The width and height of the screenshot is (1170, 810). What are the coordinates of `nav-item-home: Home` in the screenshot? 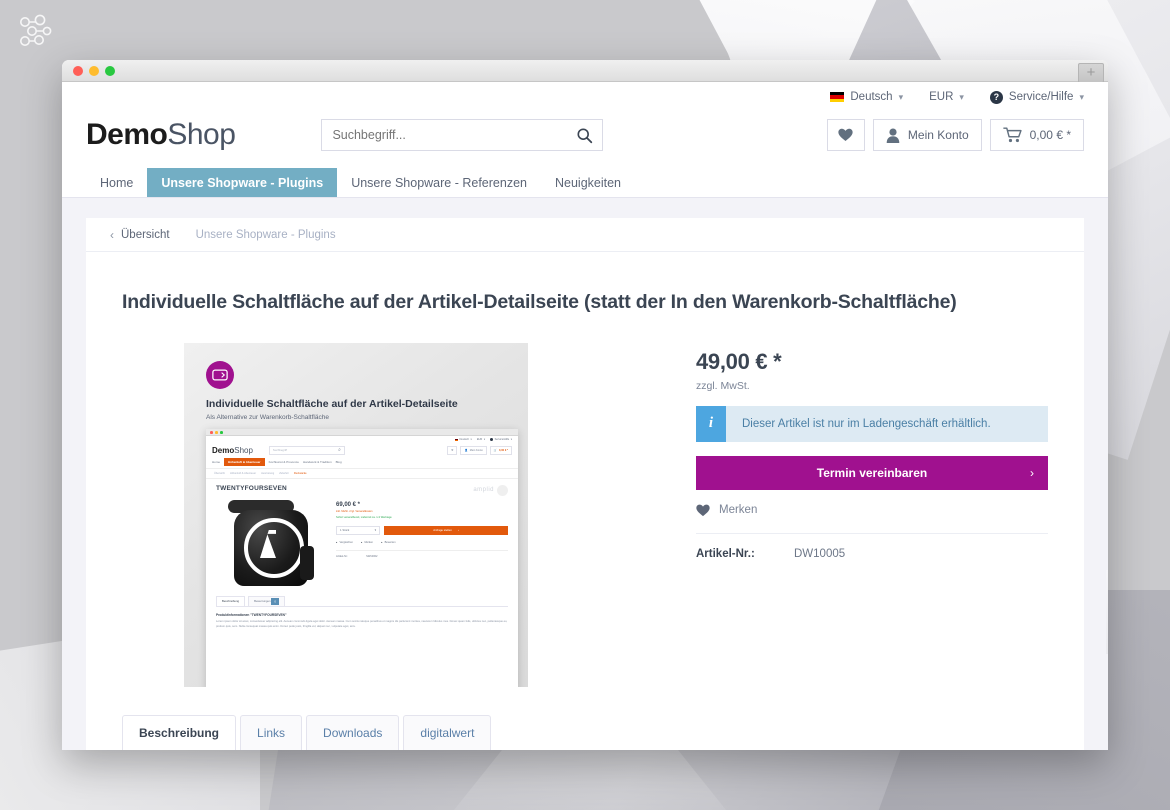 It's located at (116, 182).